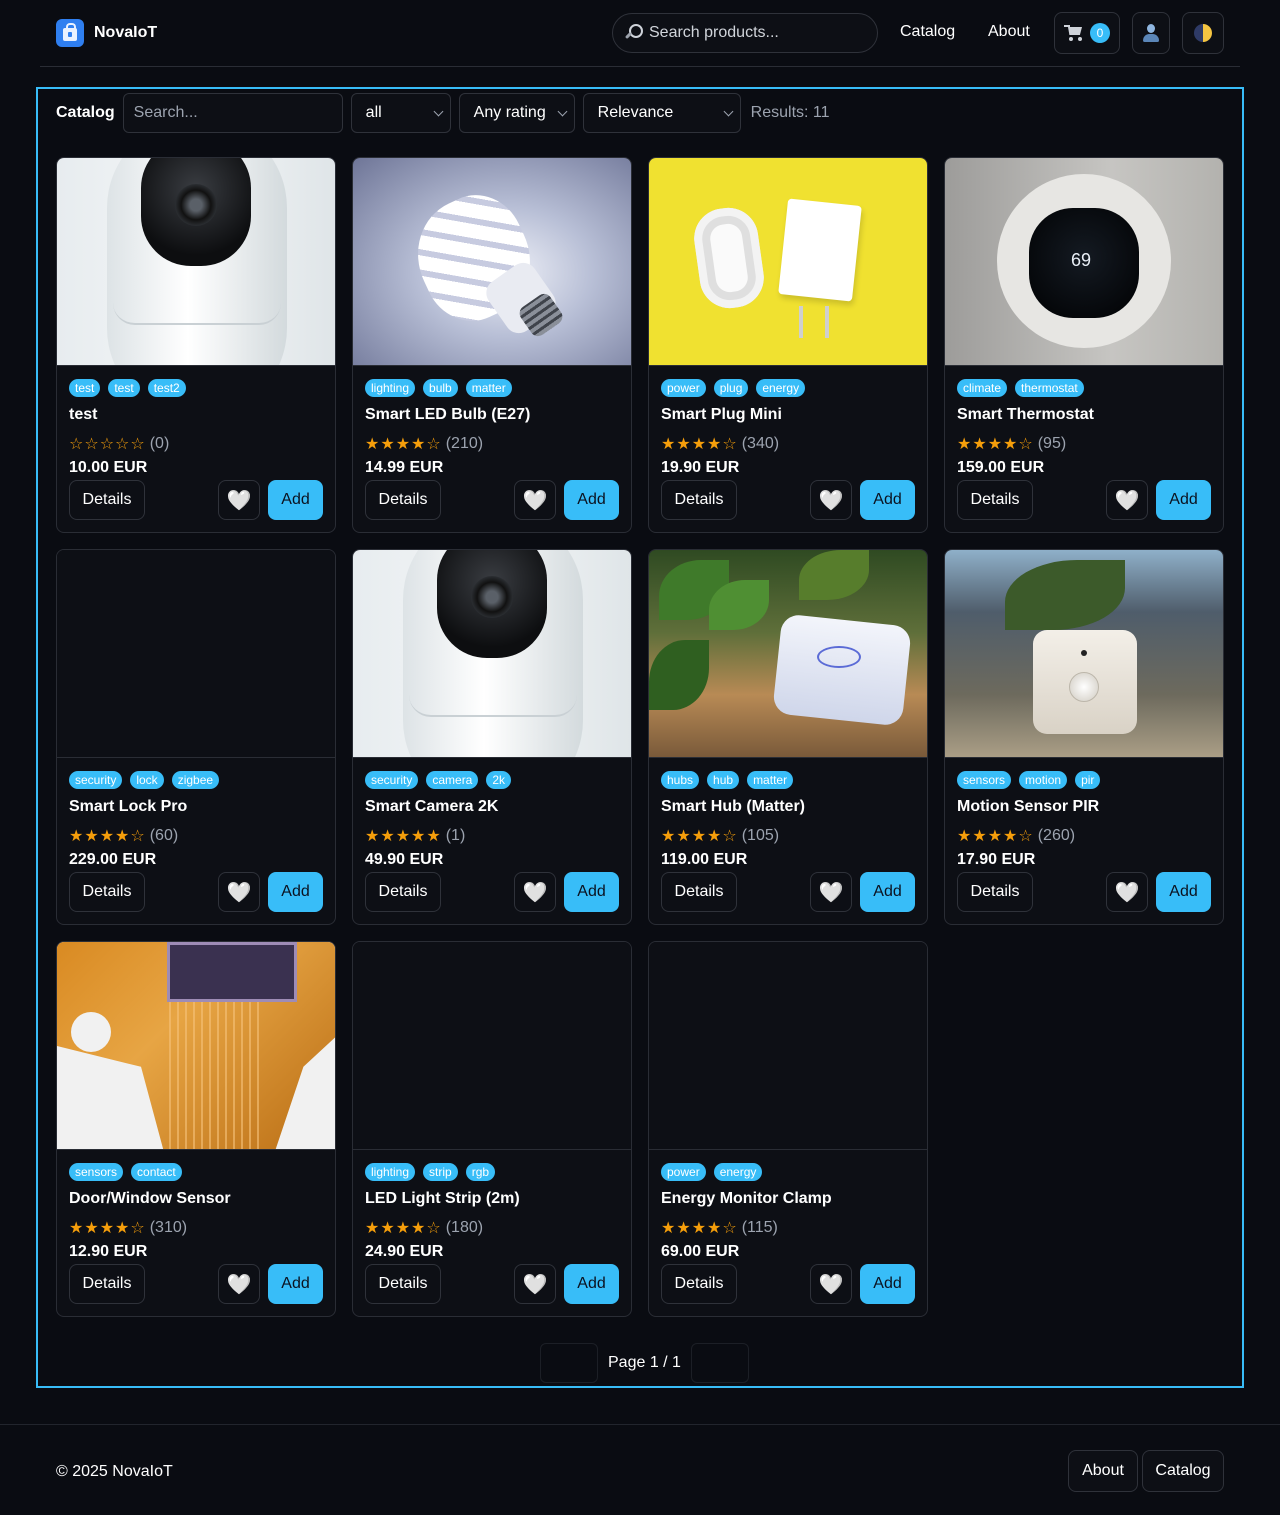 This screenshot has height=1515, width=1280. What do you see at coordinates (719, 1363) in the screenshot?
I see `next-page-button` at bounding box center [719, 1363].